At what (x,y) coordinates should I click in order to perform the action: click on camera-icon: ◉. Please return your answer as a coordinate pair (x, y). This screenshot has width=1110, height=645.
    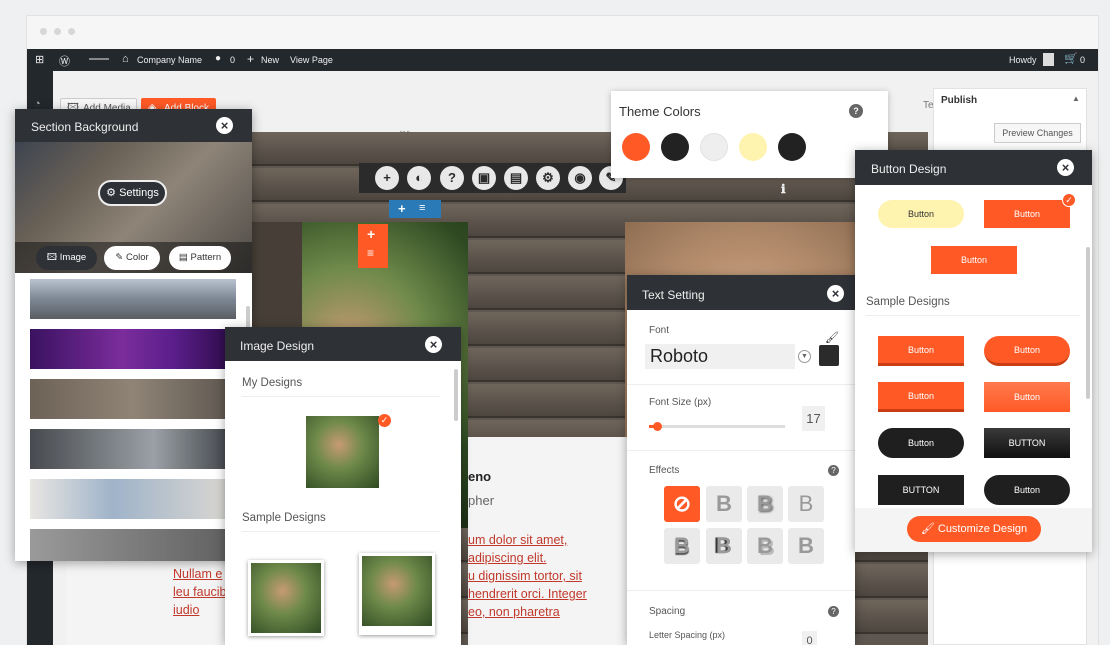
    Looking at the image, I should click on (580, 178).